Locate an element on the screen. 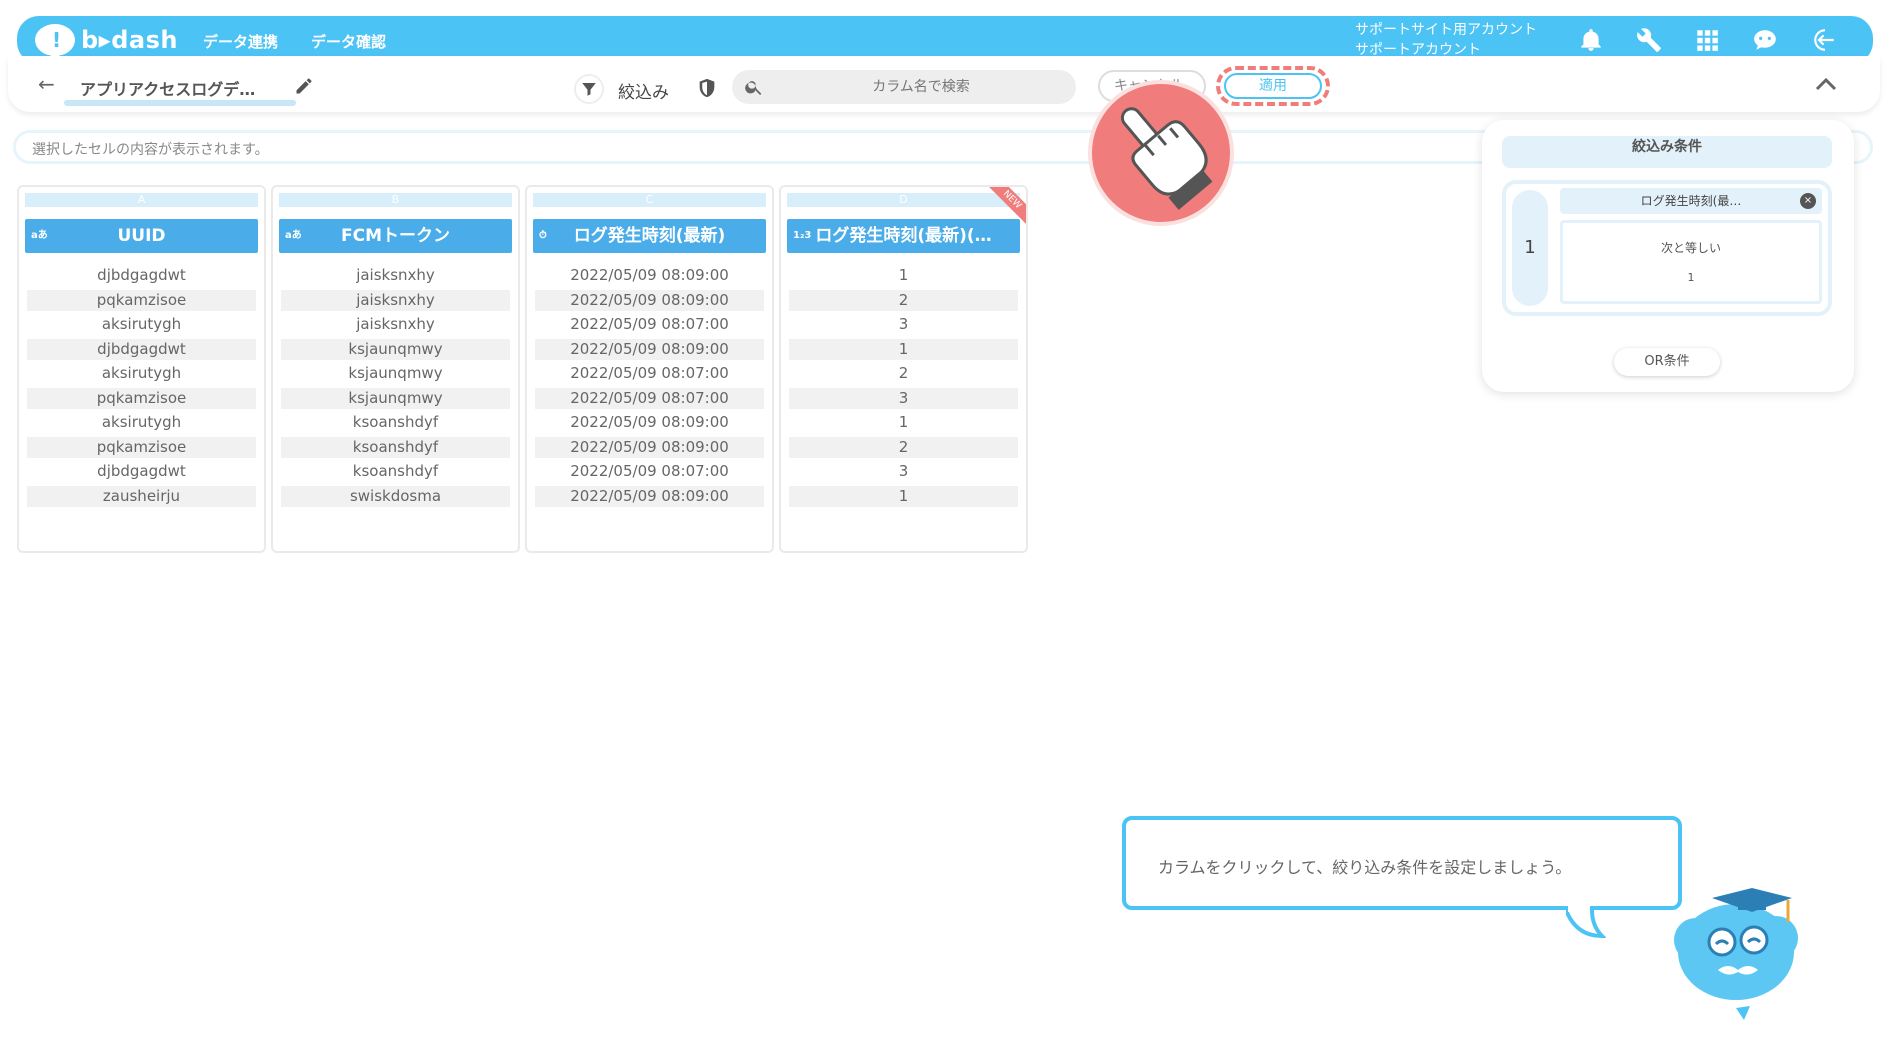 This screenshot has height=1063, width=1890. tip-bubble-tail is located at coordinates (1586, 922).